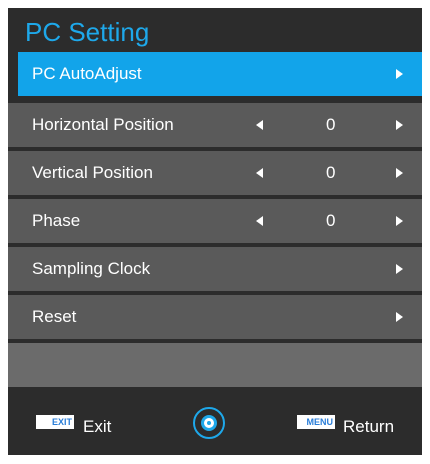 The height and width of the screenshot is (464, 430). What do you see at coordinates (215, 125) in the screenshot?
I see `menu-item-horizontal-position: Horizontal Position 0` at bounding box center [215, 125].